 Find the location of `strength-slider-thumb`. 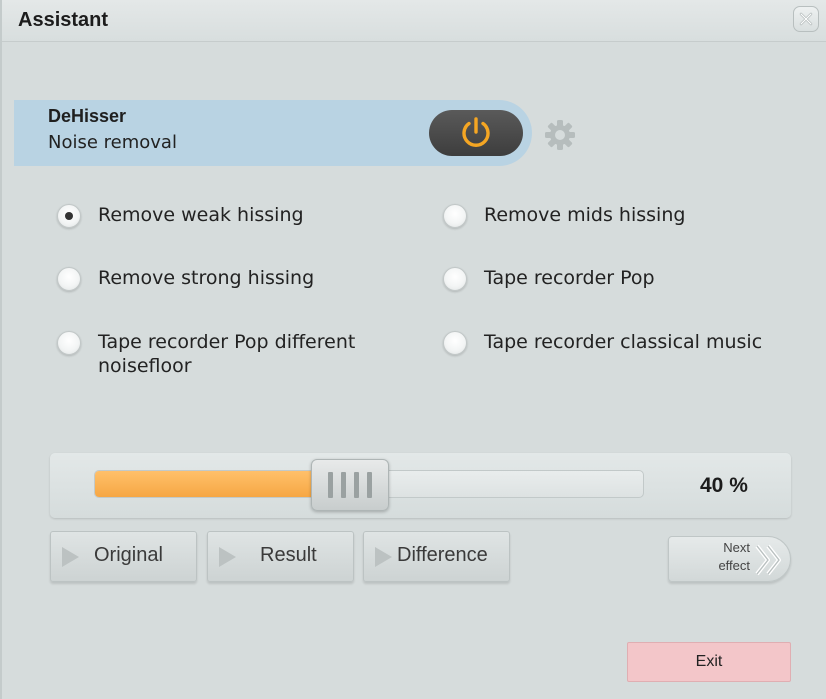

strength-slider-thumb is located at coordinates (350, 485).